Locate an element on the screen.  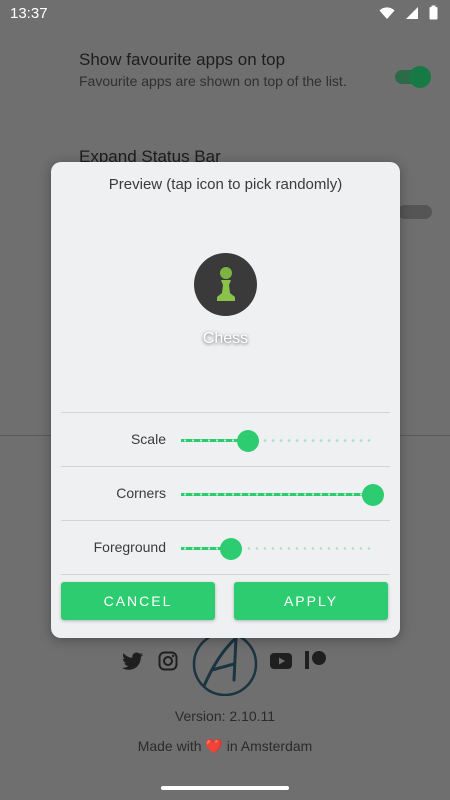
fav-apps-toggle is located at coordinates (413, 77).